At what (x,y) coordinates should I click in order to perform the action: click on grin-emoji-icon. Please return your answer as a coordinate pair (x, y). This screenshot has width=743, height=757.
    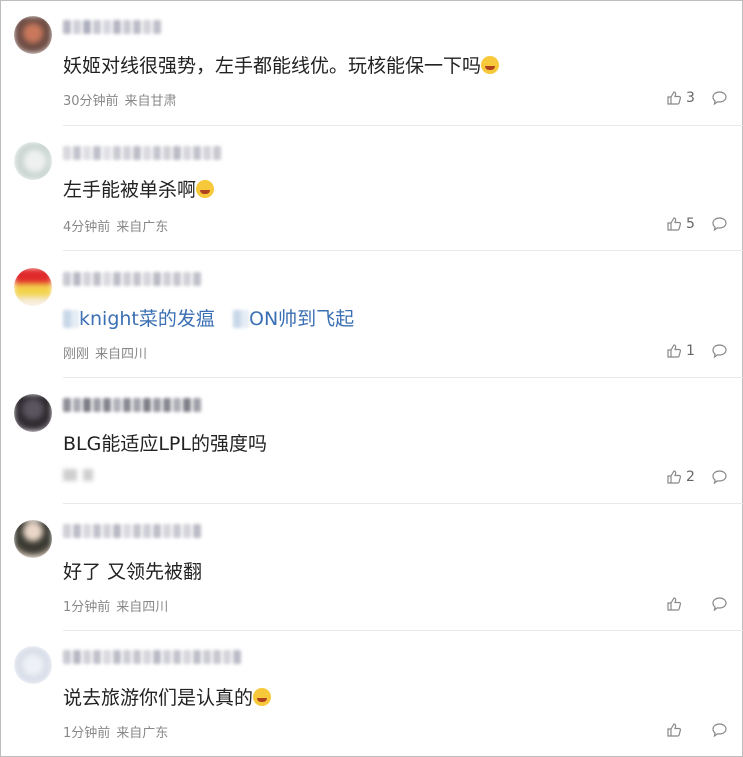
    Looking at the image, I should click on (262, 697).